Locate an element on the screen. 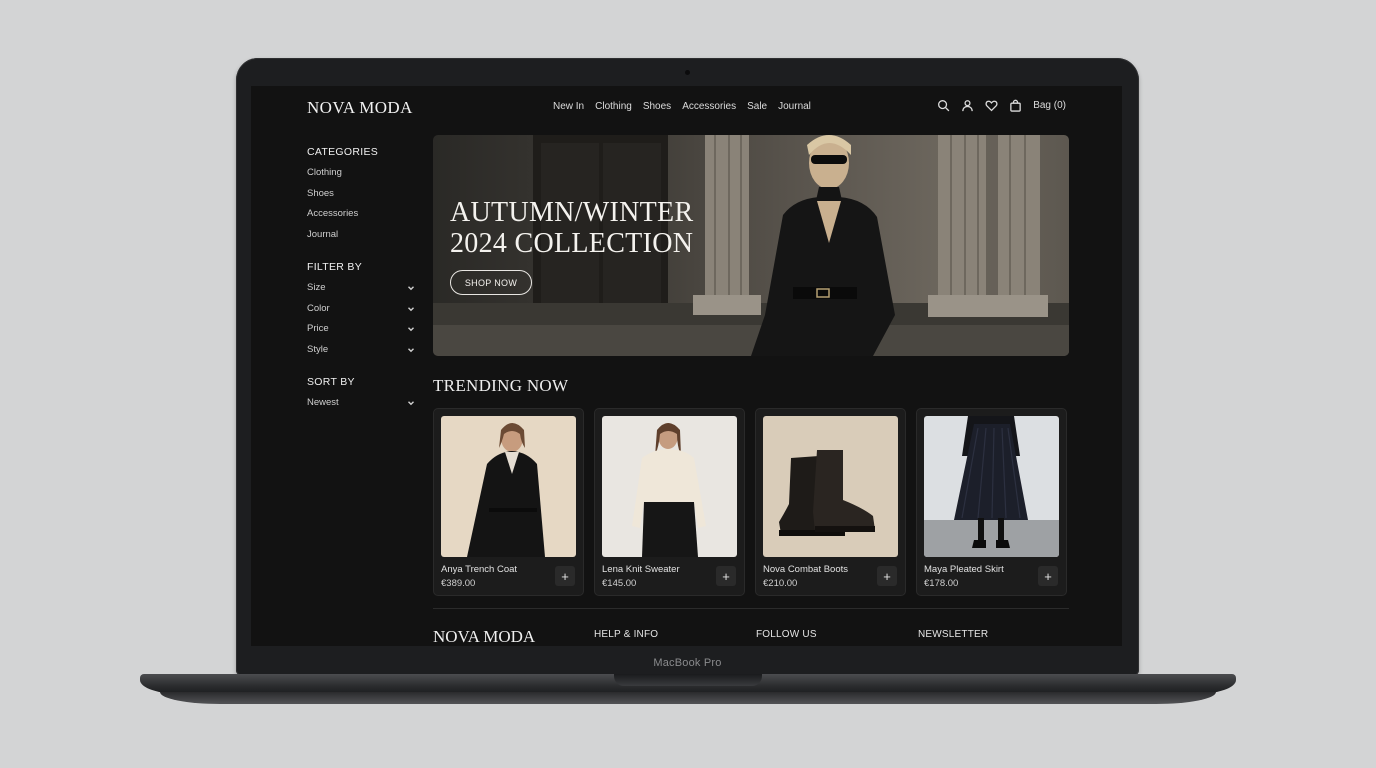 The height and width of the screenshot is (768, 1376). category-clothing: Clothing is located at coordinates (361, 177).